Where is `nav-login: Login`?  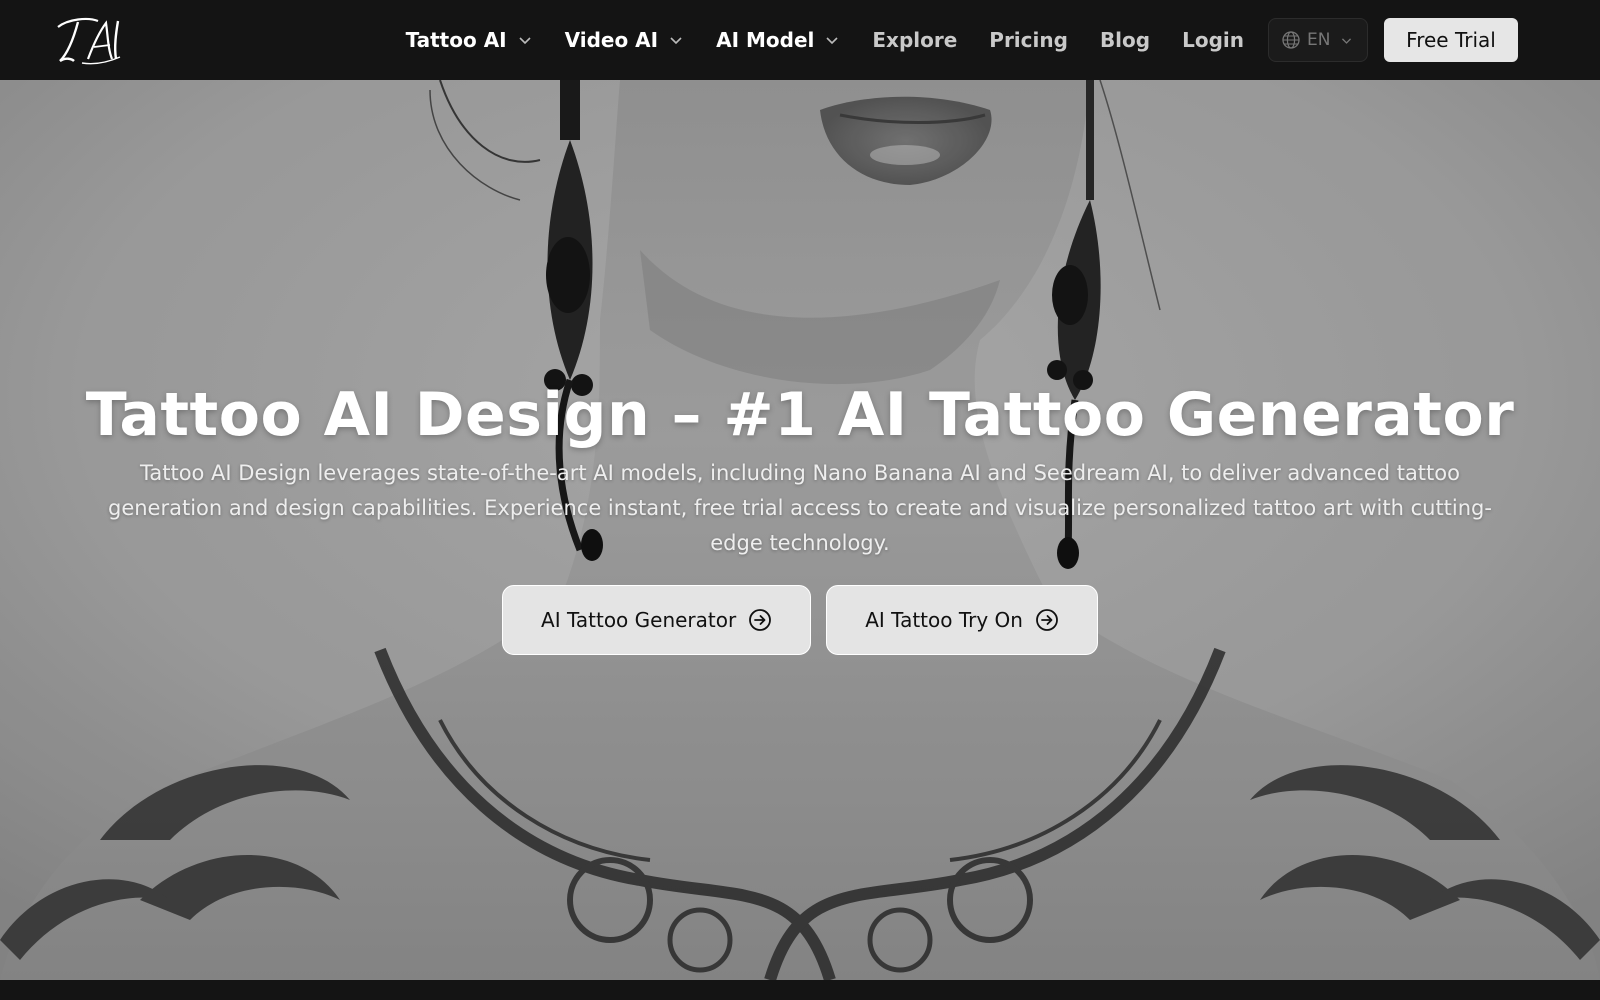
nav-login: Login is located at coordinates (1213, 40).